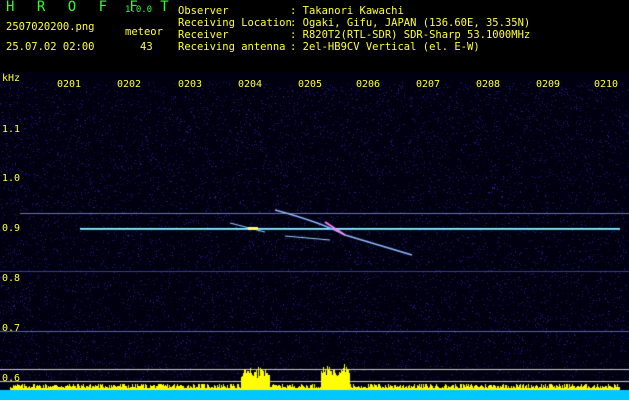 This screenshot has height=400, width=629. What do you see at coordinates (50, 47) in the screenshot?
I see `capture-datetime: 25.07.02 02:00` at bounding box center [50, 47].